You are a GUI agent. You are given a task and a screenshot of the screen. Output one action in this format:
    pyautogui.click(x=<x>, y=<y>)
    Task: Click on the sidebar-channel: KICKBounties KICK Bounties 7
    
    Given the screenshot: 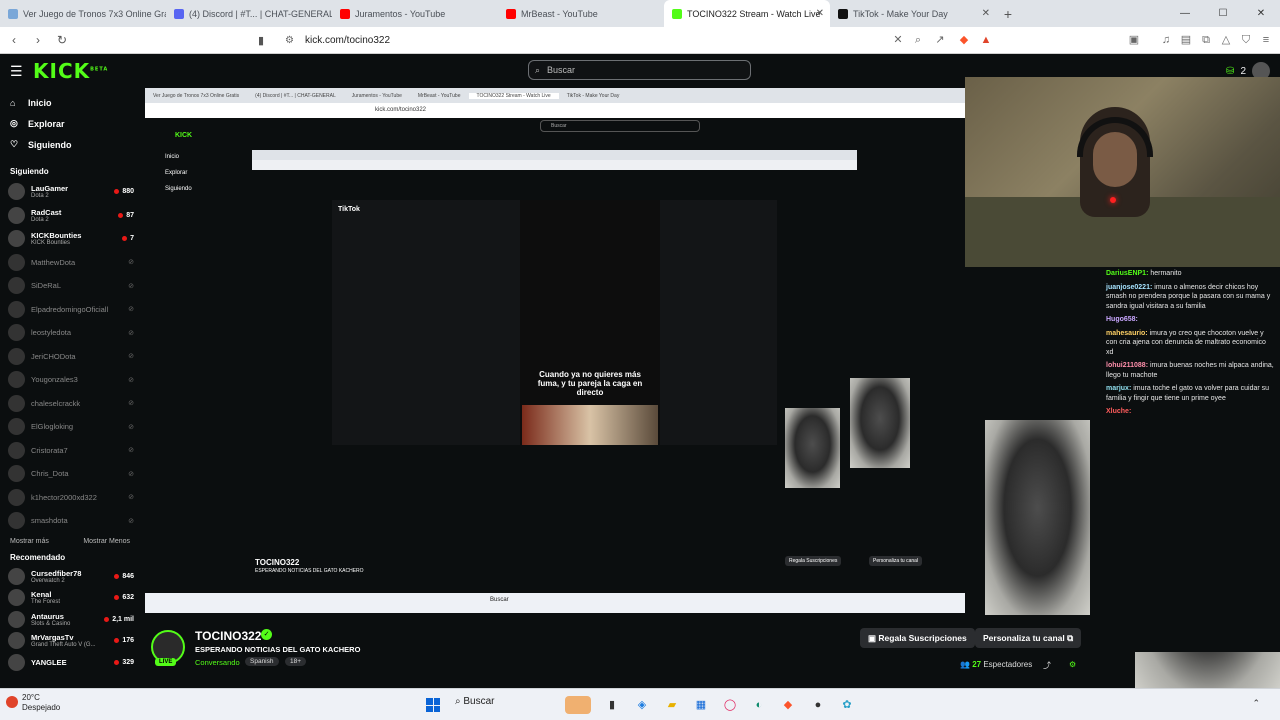 What is the action you would take?
    pyautogui.click(x=70, y=239)
    